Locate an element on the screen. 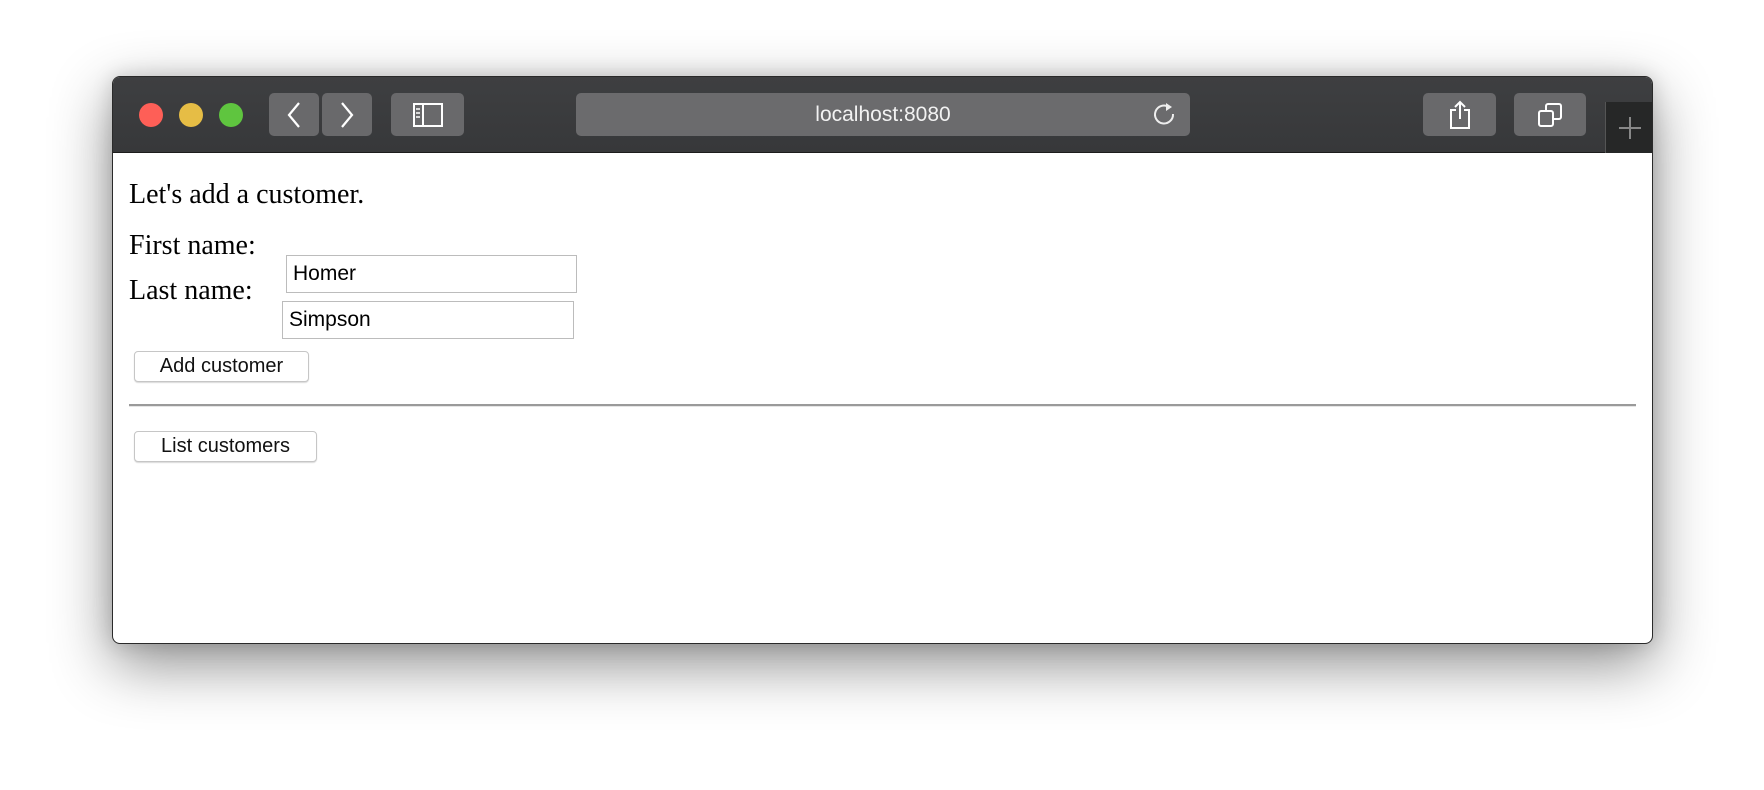  address-bar: localhost:8080 is located at coordinates (883, 114).